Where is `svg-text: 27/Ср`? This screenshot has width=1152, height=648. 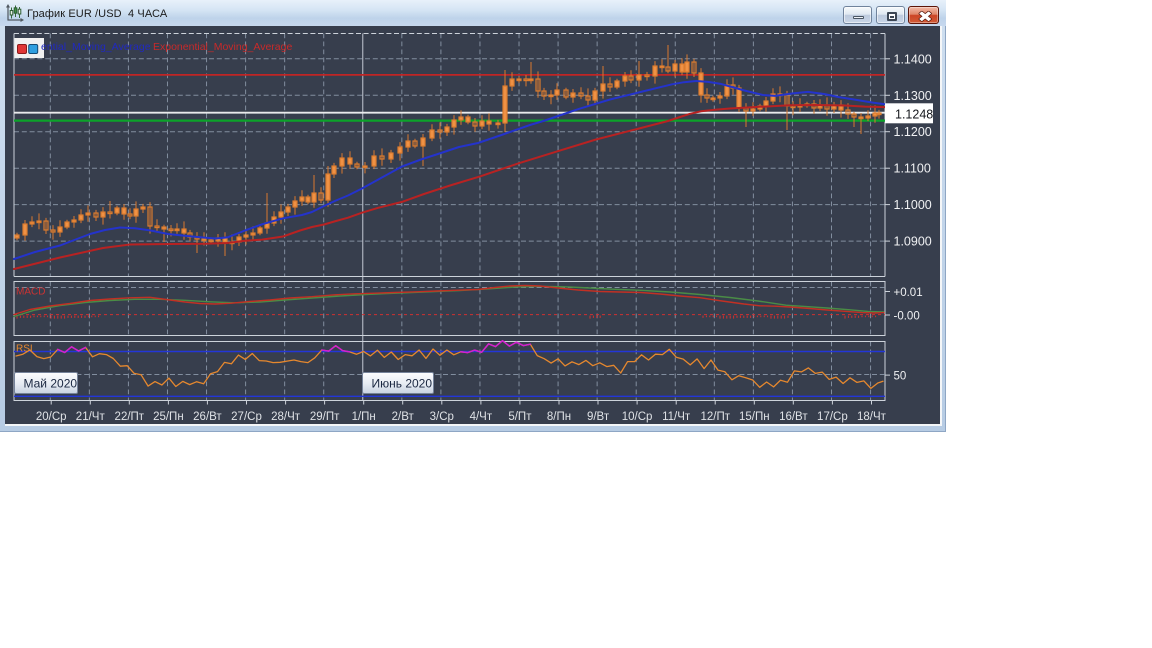 svg-text: 27/Ср is located at coordinates (246, 417).